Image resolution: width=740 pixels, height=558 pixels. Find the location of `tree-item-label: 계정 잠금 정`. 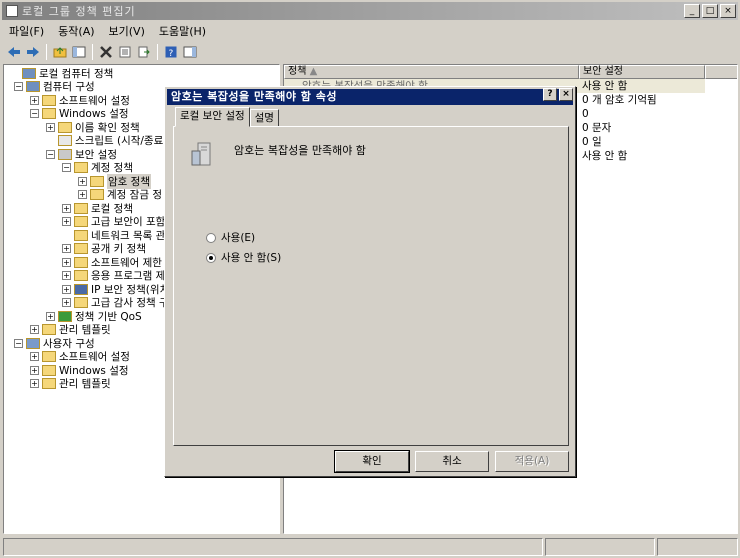

tree-item-label: 계정 잠금 정 is located at coordinates (134, 195).